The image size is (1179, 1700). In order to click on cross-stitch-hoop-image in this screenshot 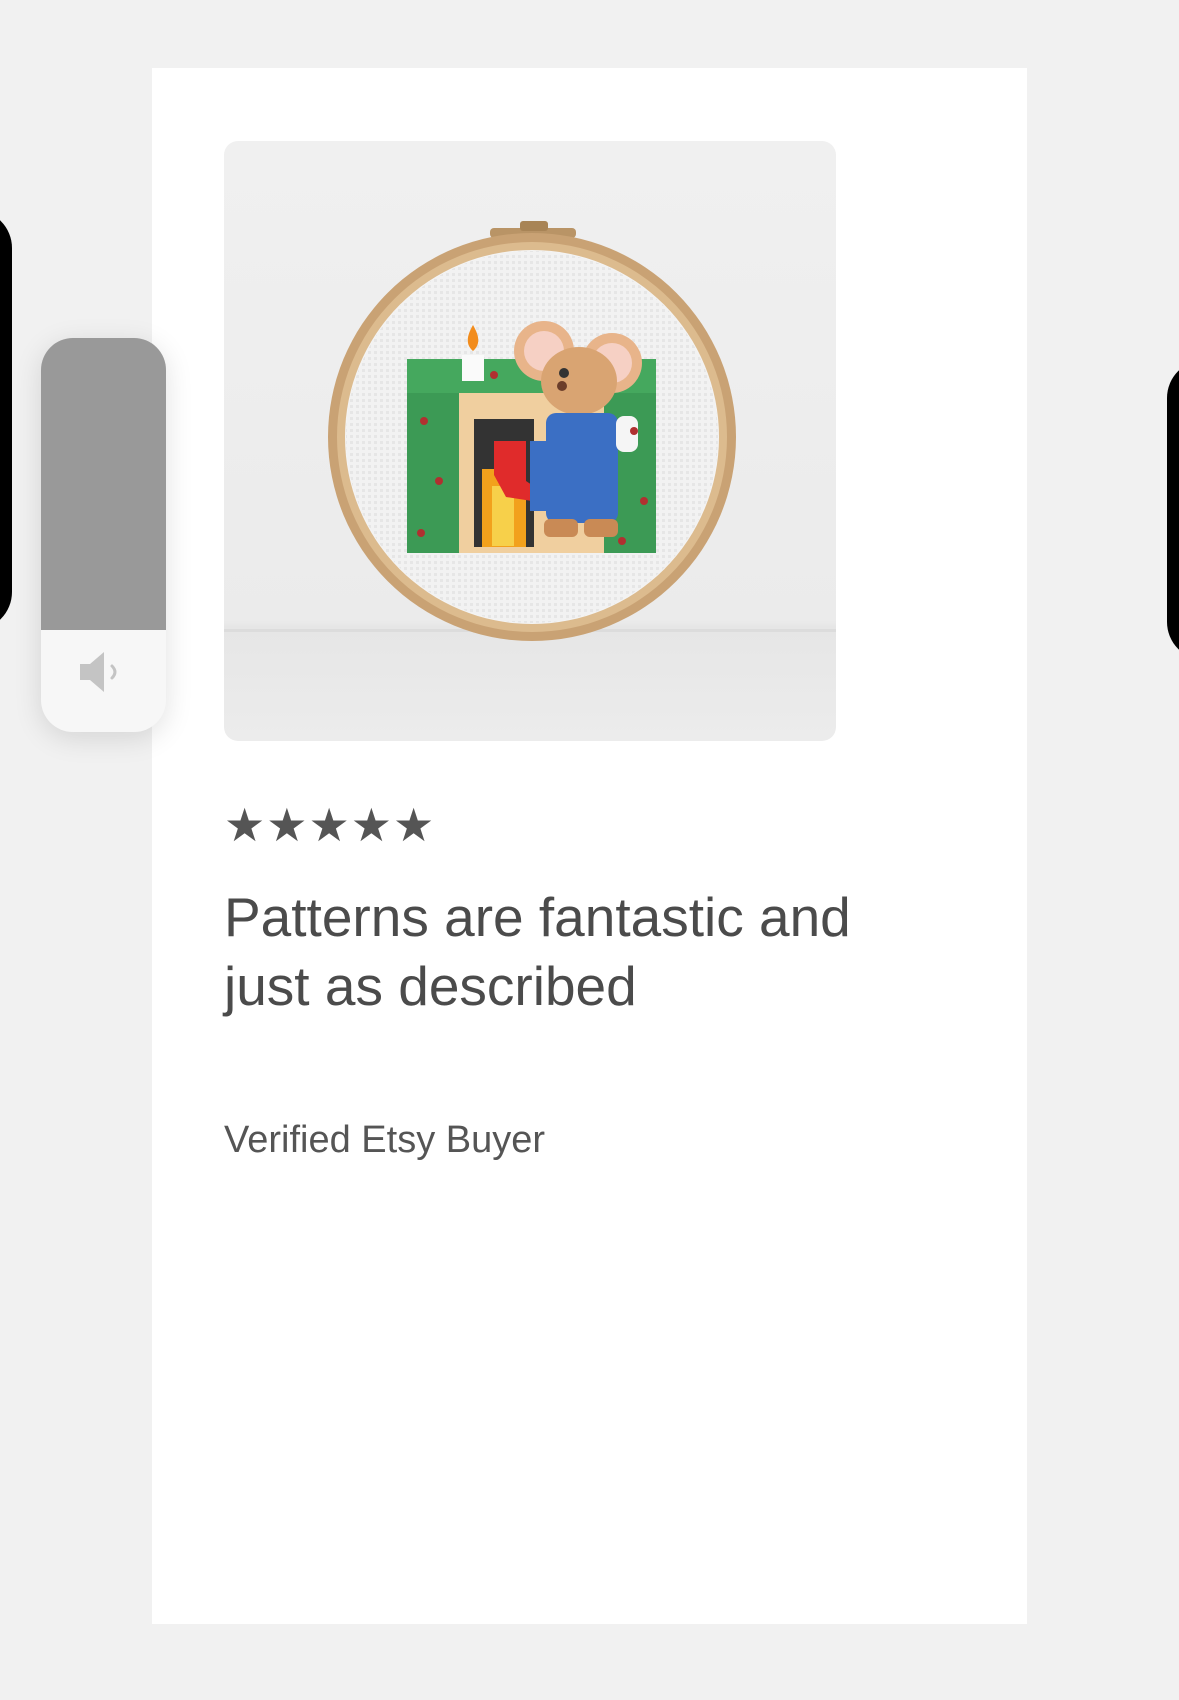, I will do `click(530, 431)`.